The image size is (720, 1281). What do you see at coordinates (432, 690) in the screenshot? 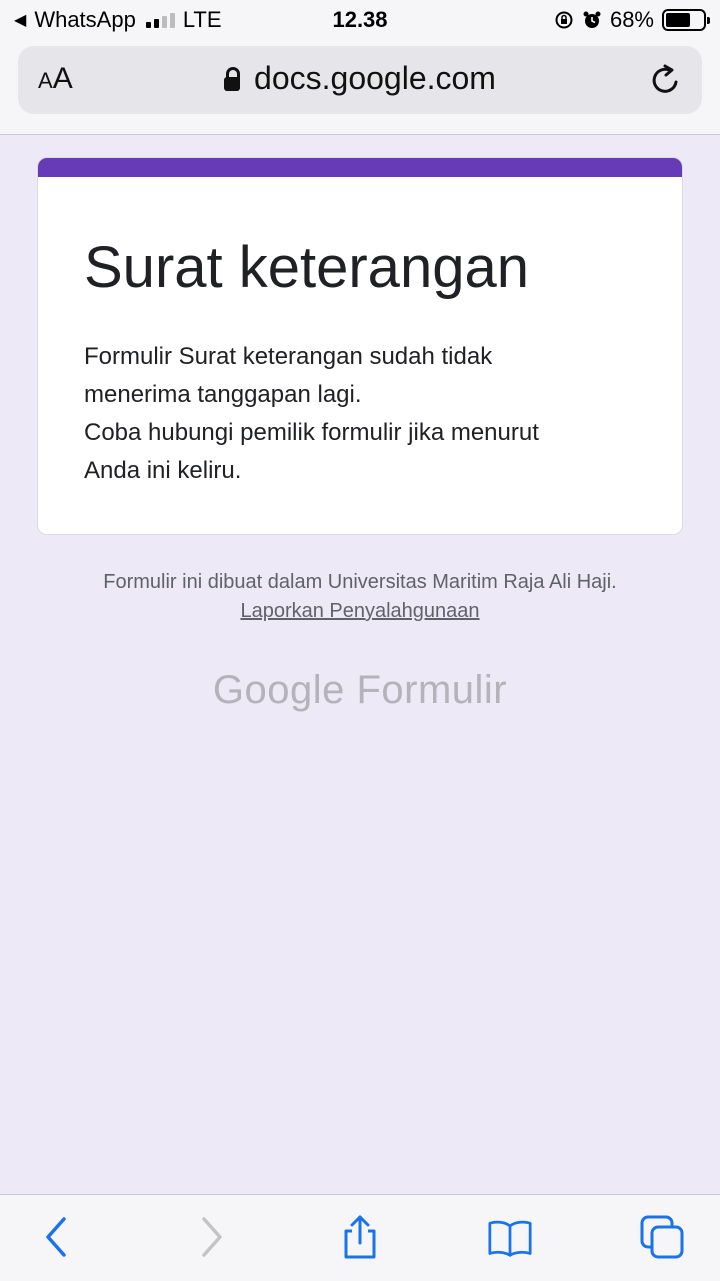
I see `logo-product: Formulir` at bounding box center [432, 690].